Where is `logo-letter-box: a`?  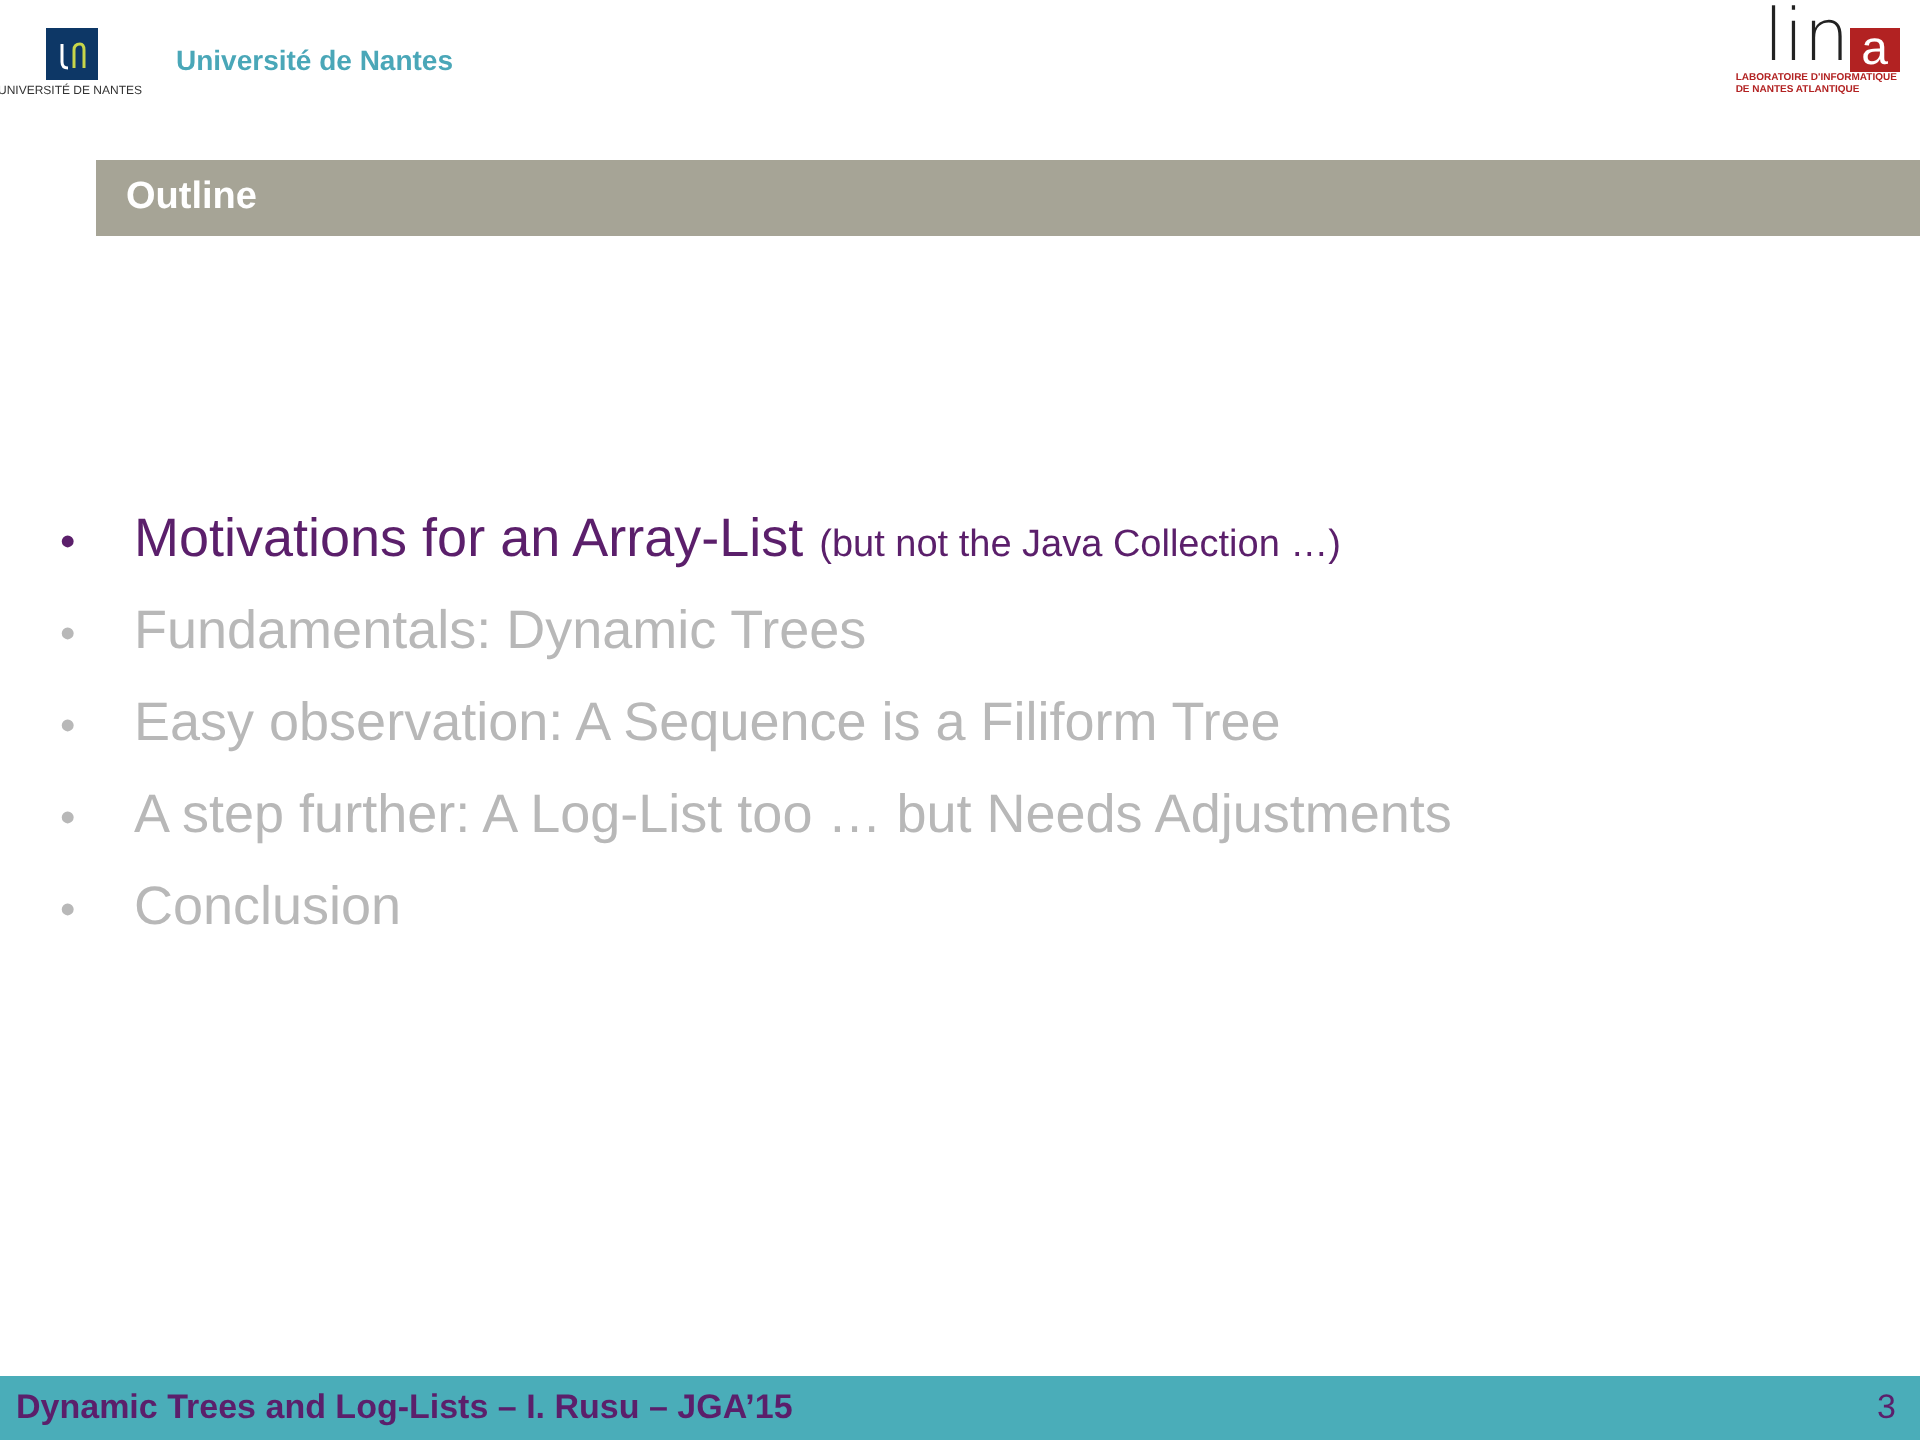 logo-letter-box: a is located at coordinates (1874, 50).